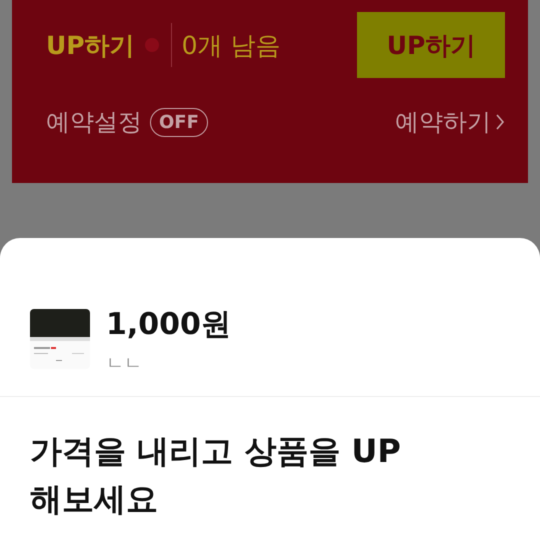  Describe the element at coordinates (232, 46) in the screenshot. I see `remaining-count: 0개 남음` at that location.